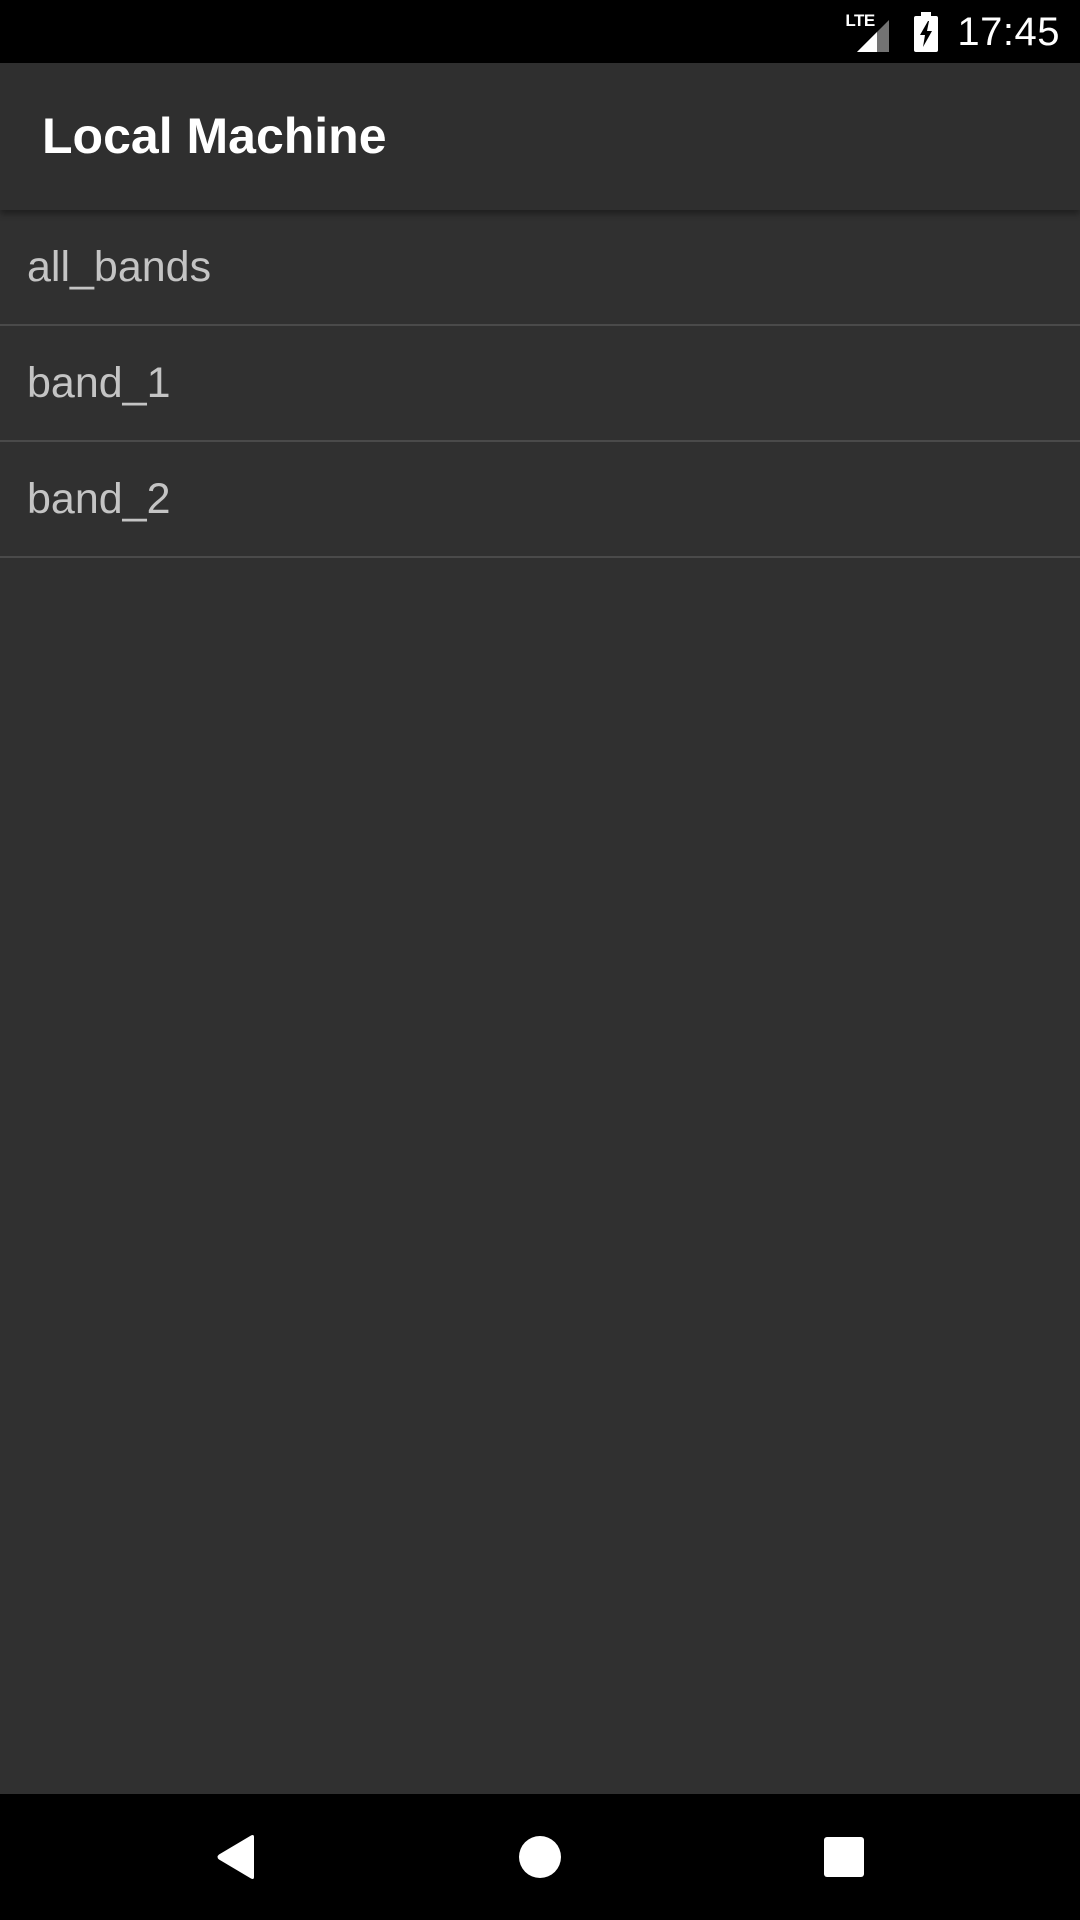 This screenshot has height=1920, width=1080. Describe the element at coordinates (540, 268) in the screenshot. I see `list-item-all-bands: all_bands` at that location.